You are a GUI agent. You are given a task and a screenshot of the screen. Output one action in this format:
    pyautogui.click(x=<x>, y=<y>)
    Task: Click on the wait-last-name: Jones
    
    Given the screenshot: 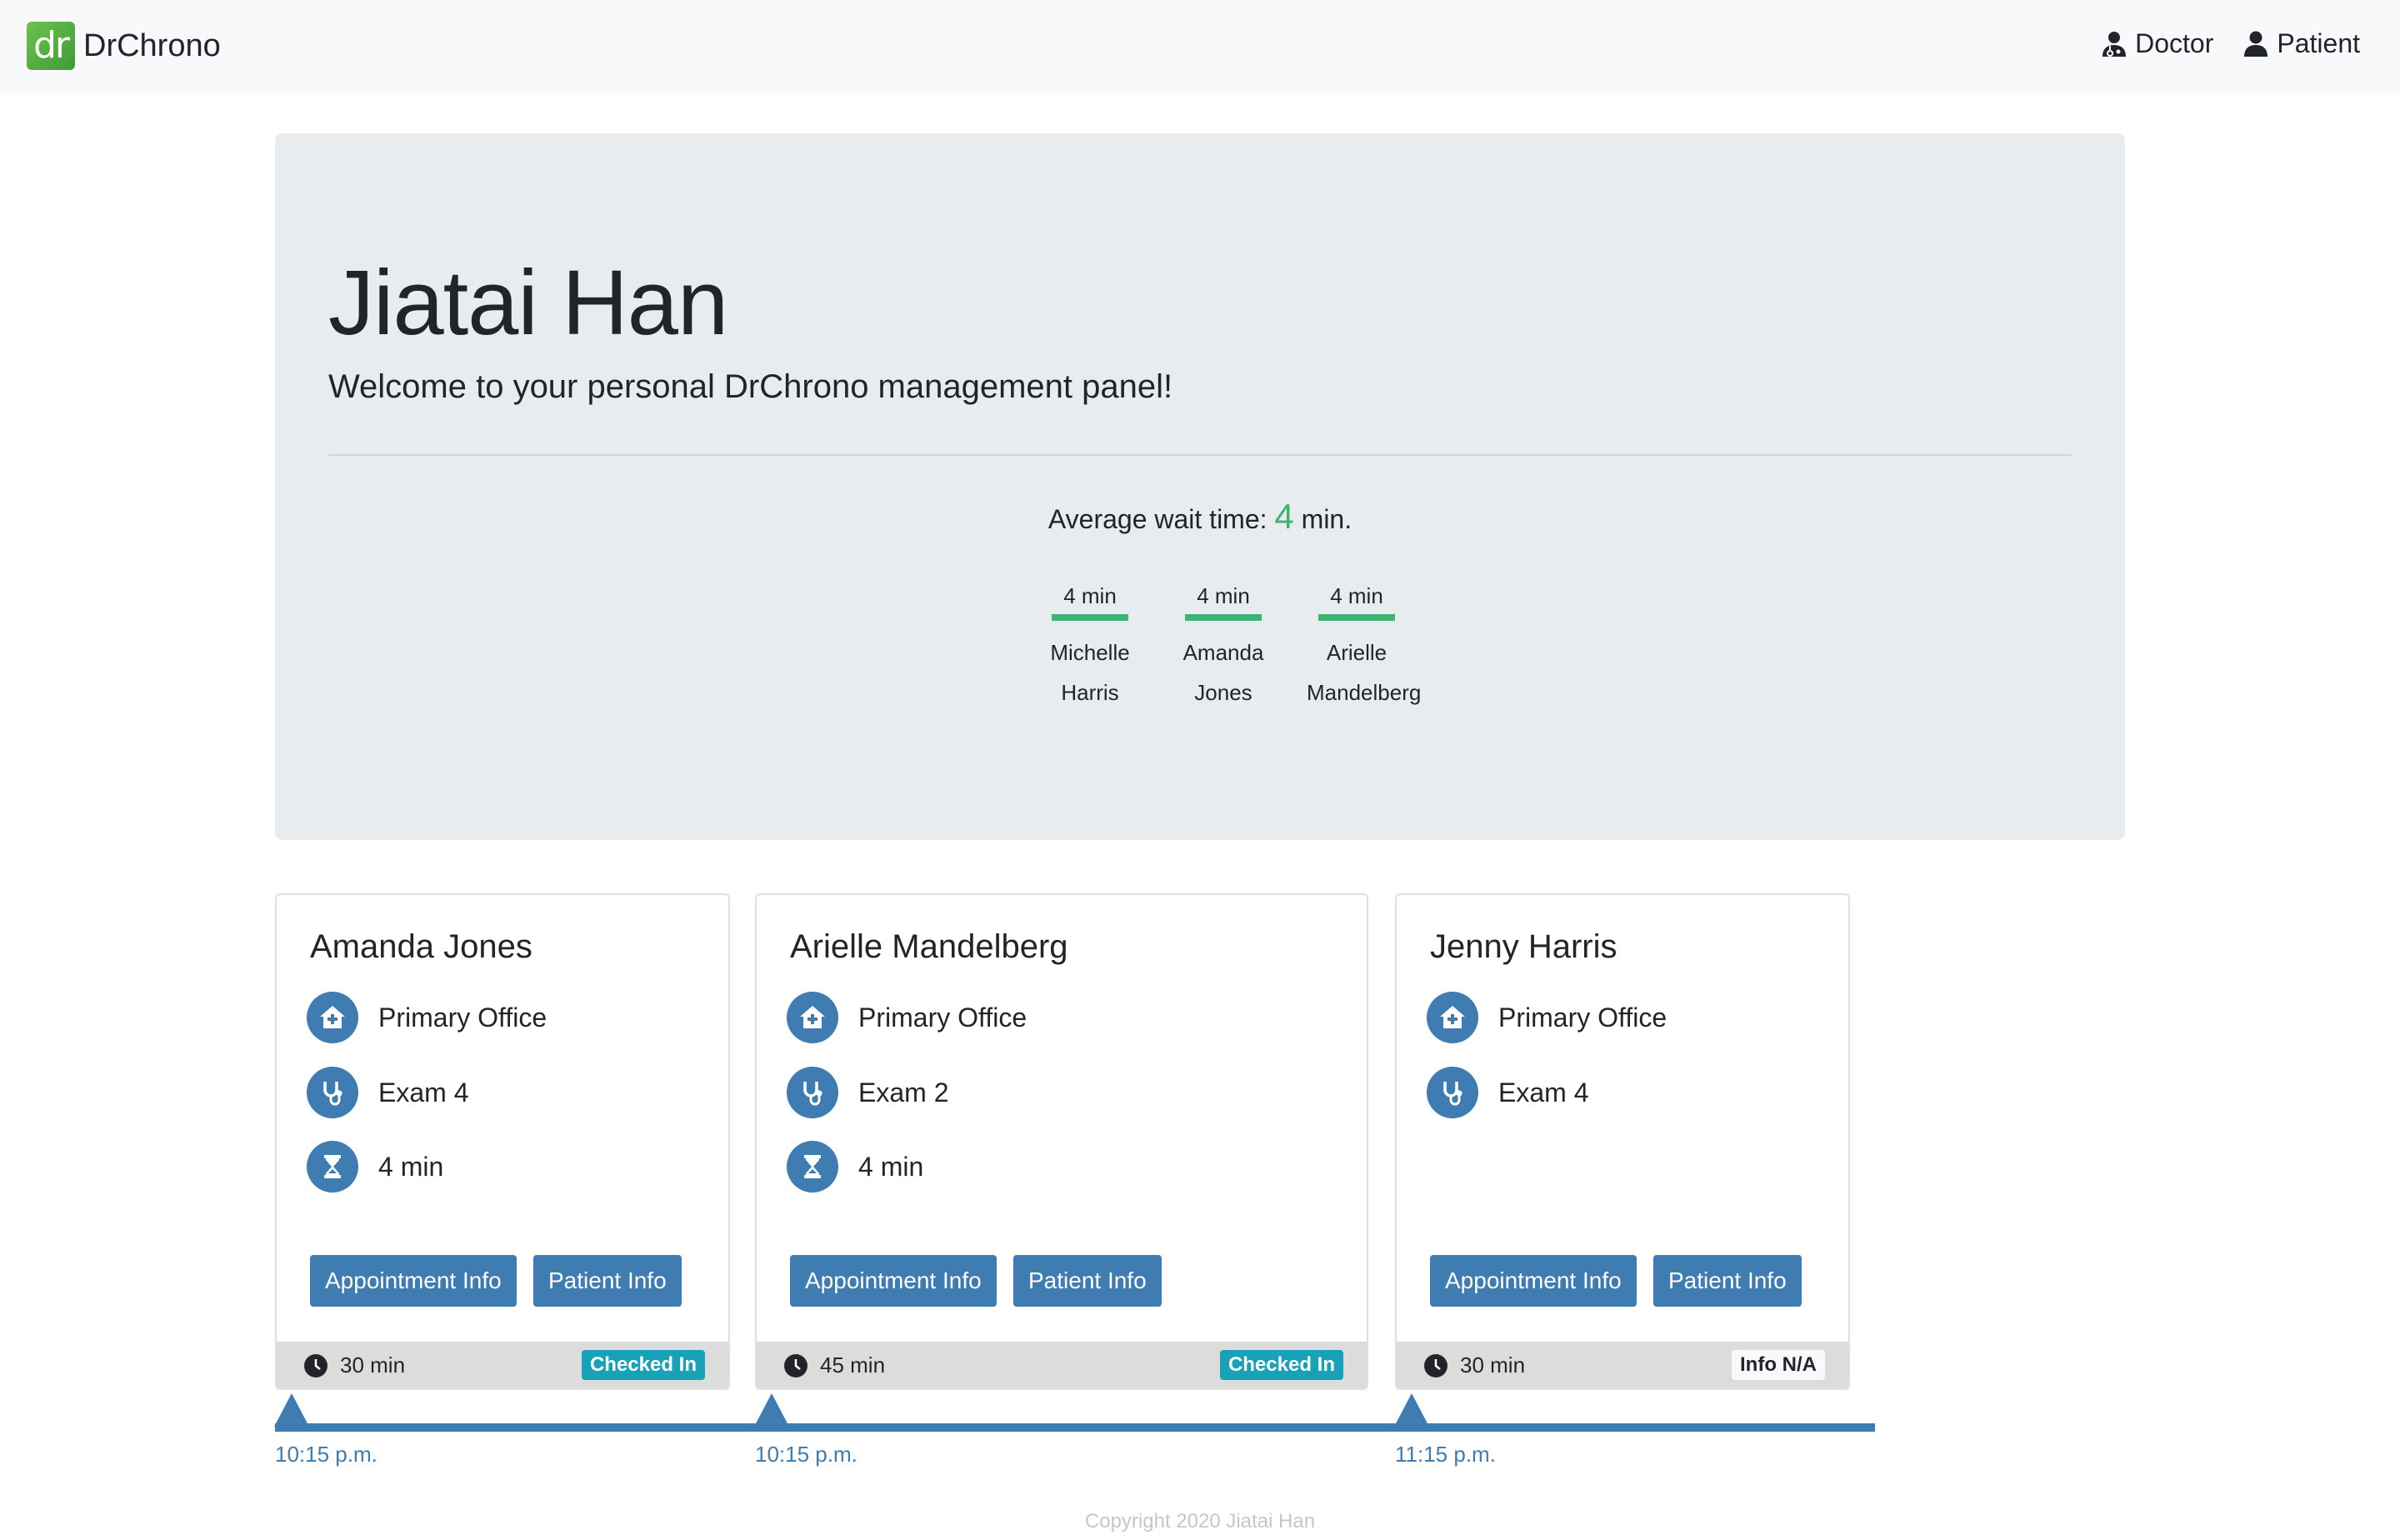 What is the action you would take?
    pyautogui.click(x=1223, y=692)
    